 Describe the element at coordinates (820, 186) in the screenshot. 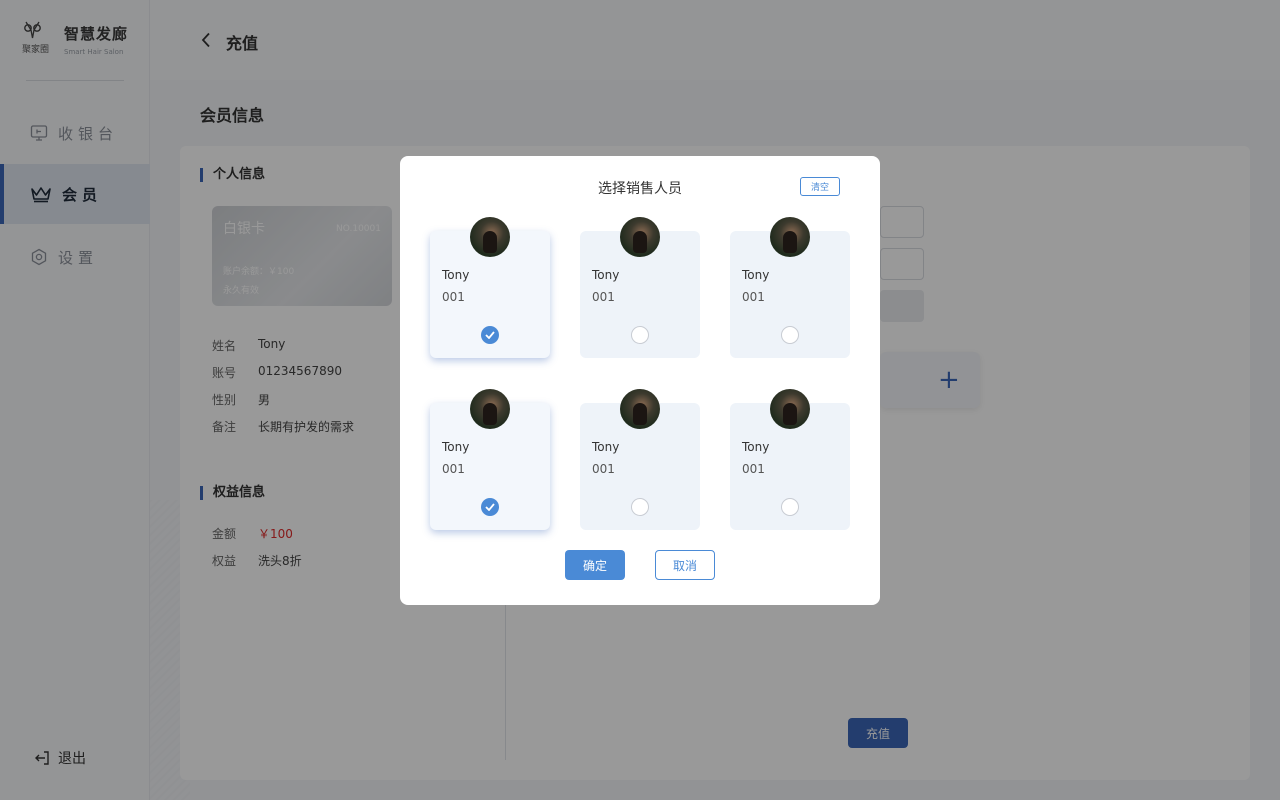

I see `clear-button: 清空` at that location.